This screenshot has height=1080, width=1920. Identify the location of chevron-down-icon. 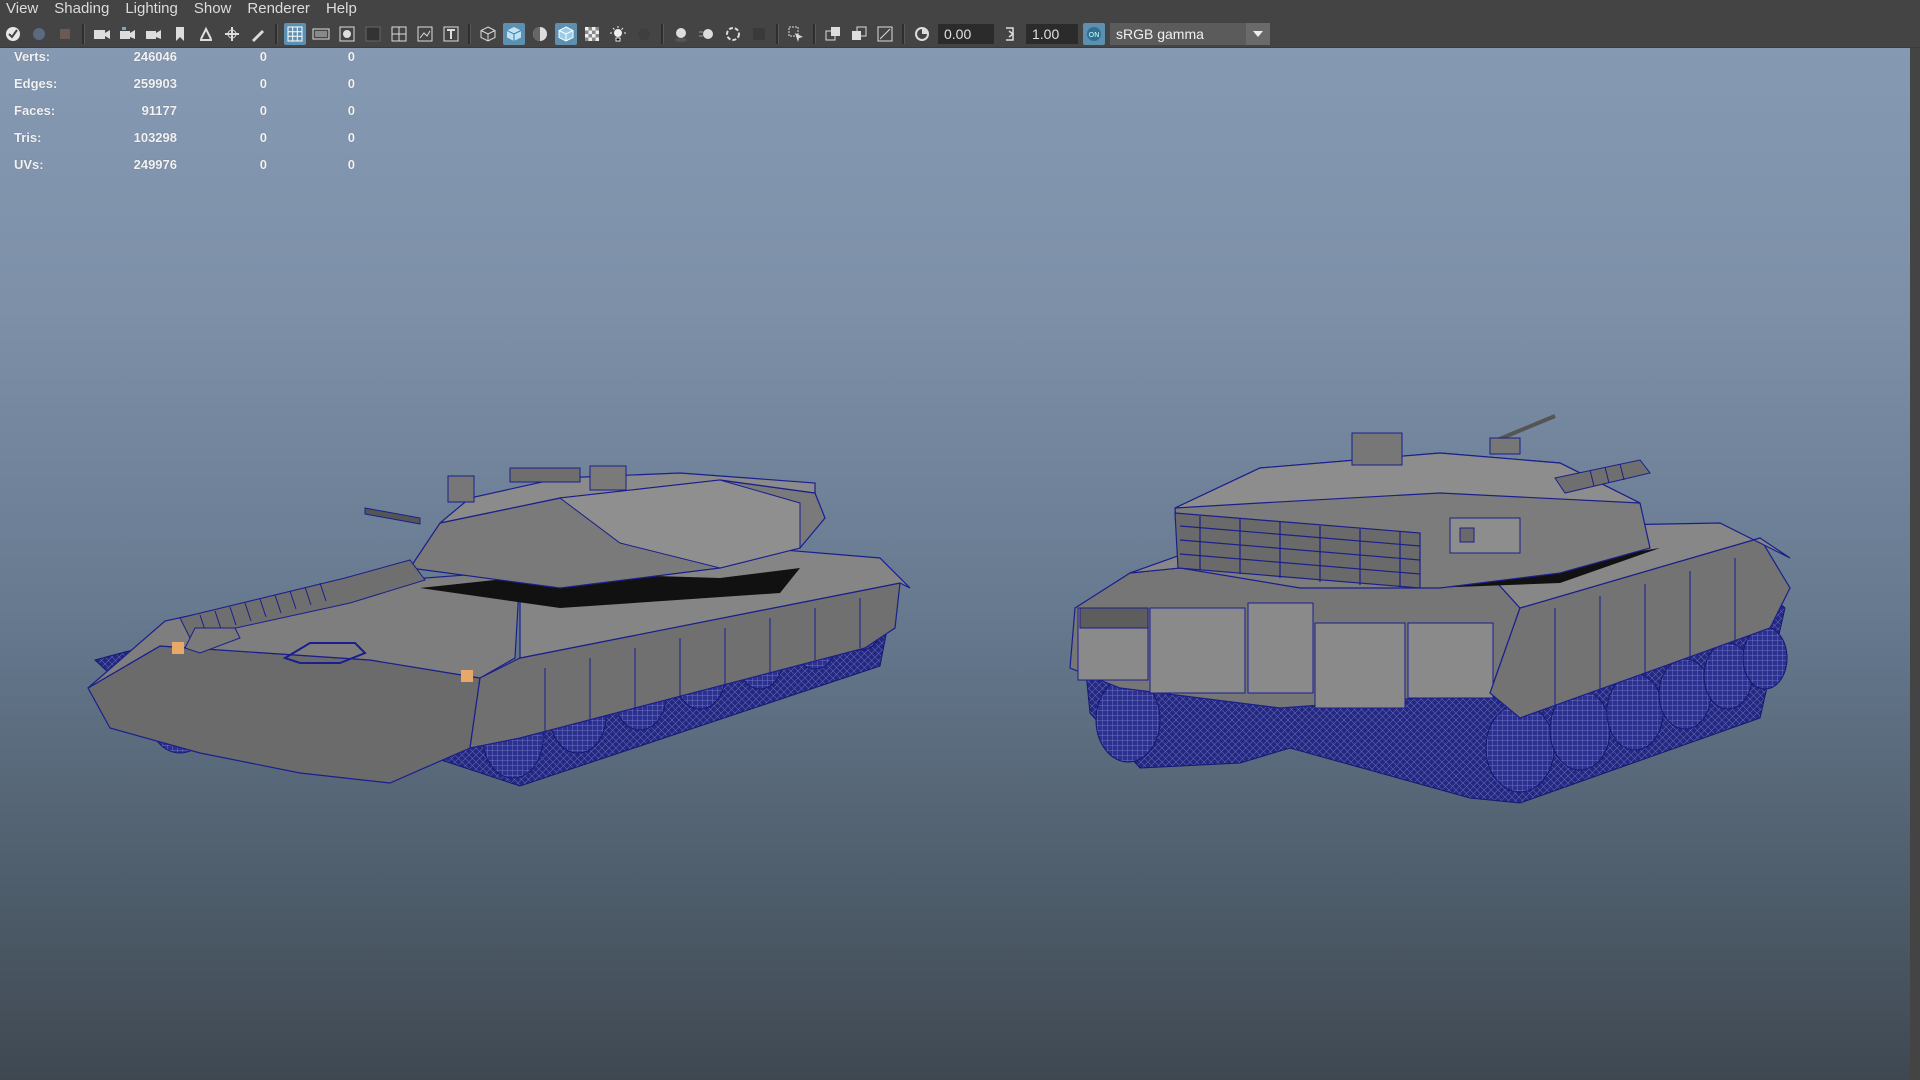
(1258, 33).